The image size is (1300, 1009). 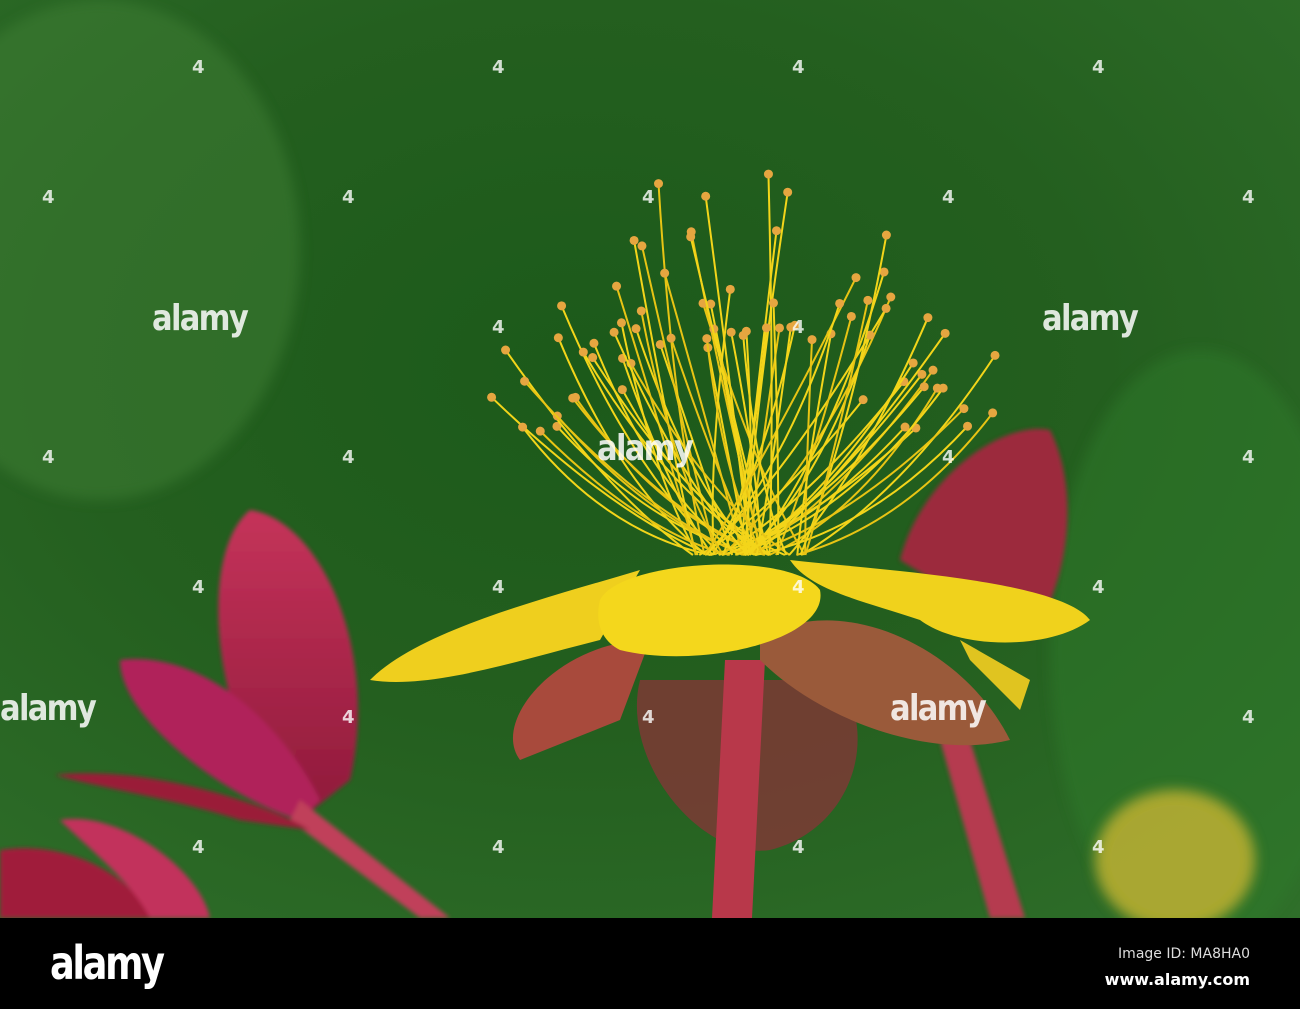 What do you see at coordinates (650, 963) in the screenshot?
I see `footer-bar: alamy Image ID: MA8HA0 www.alamy.com` at bounding box center [650, 963].